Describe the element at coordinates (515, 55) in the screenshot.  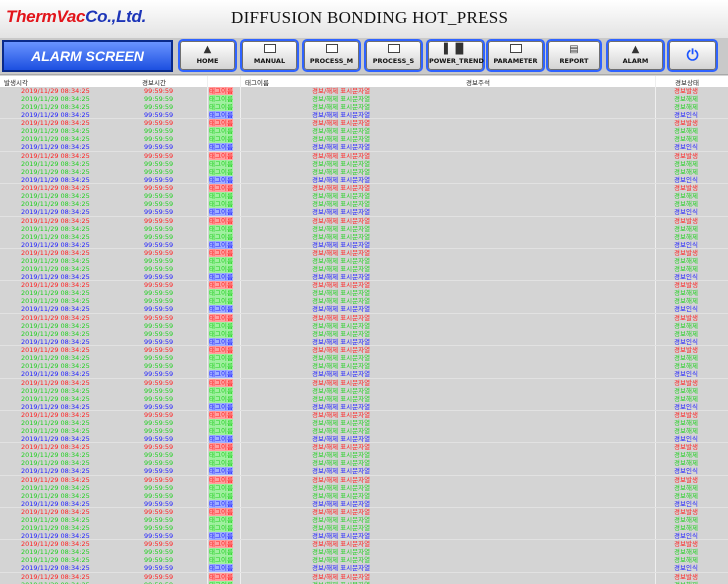
I see `parameter-button: PARAMETER` at that location.